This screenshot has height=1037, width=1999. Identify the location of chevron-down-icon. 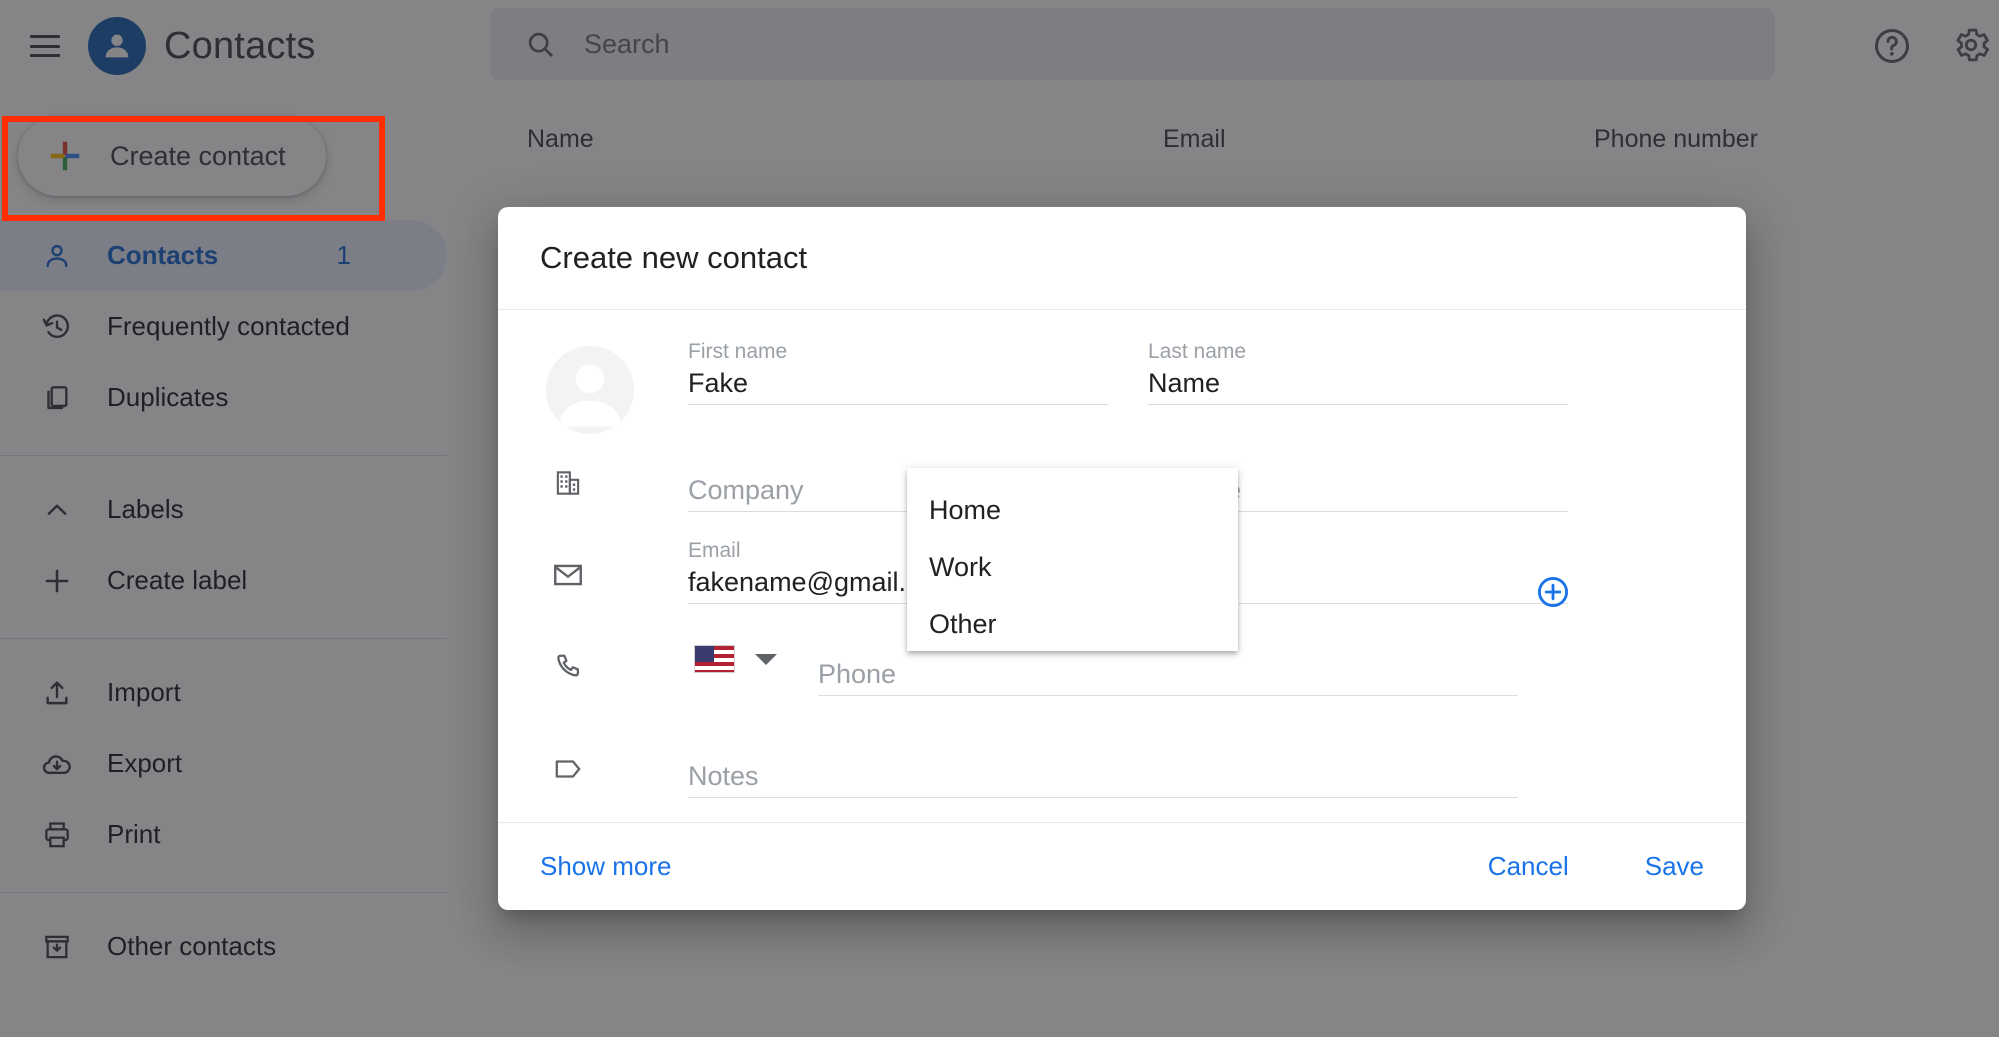
(766, 659).